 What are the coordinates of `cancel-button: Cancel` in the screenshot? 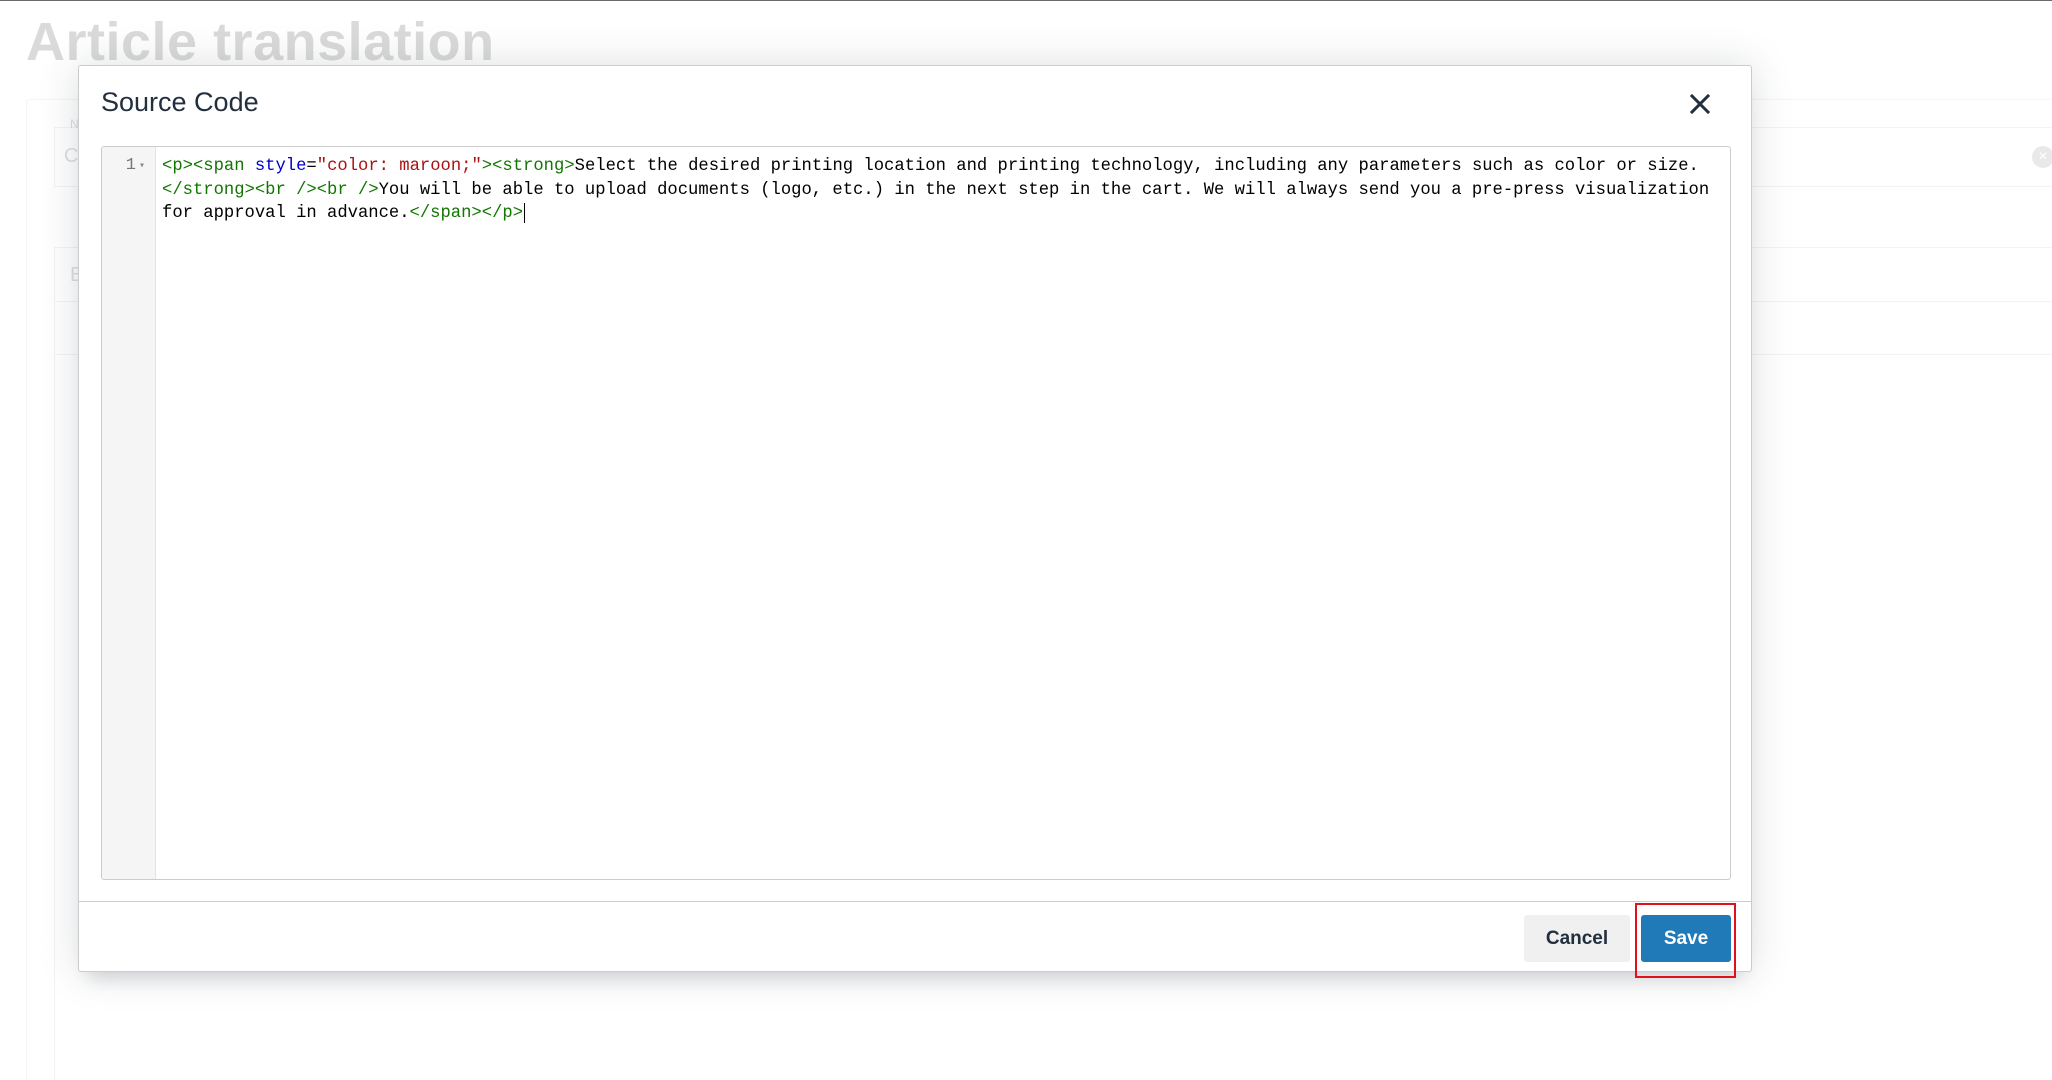 It's located at (1577, 938).